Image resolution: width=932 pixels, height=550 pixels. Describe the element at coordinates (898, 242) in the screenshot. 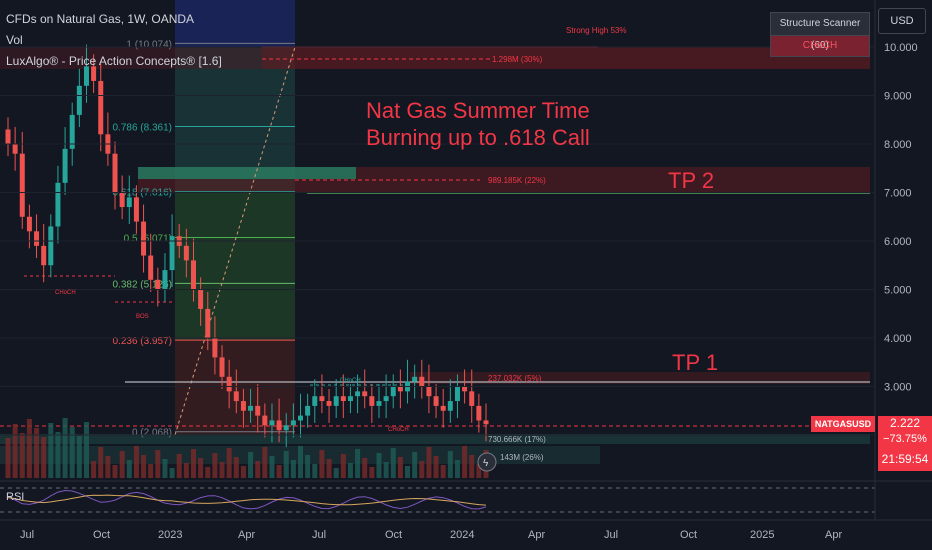

I see `y-tick-label: 6.000` at that location.